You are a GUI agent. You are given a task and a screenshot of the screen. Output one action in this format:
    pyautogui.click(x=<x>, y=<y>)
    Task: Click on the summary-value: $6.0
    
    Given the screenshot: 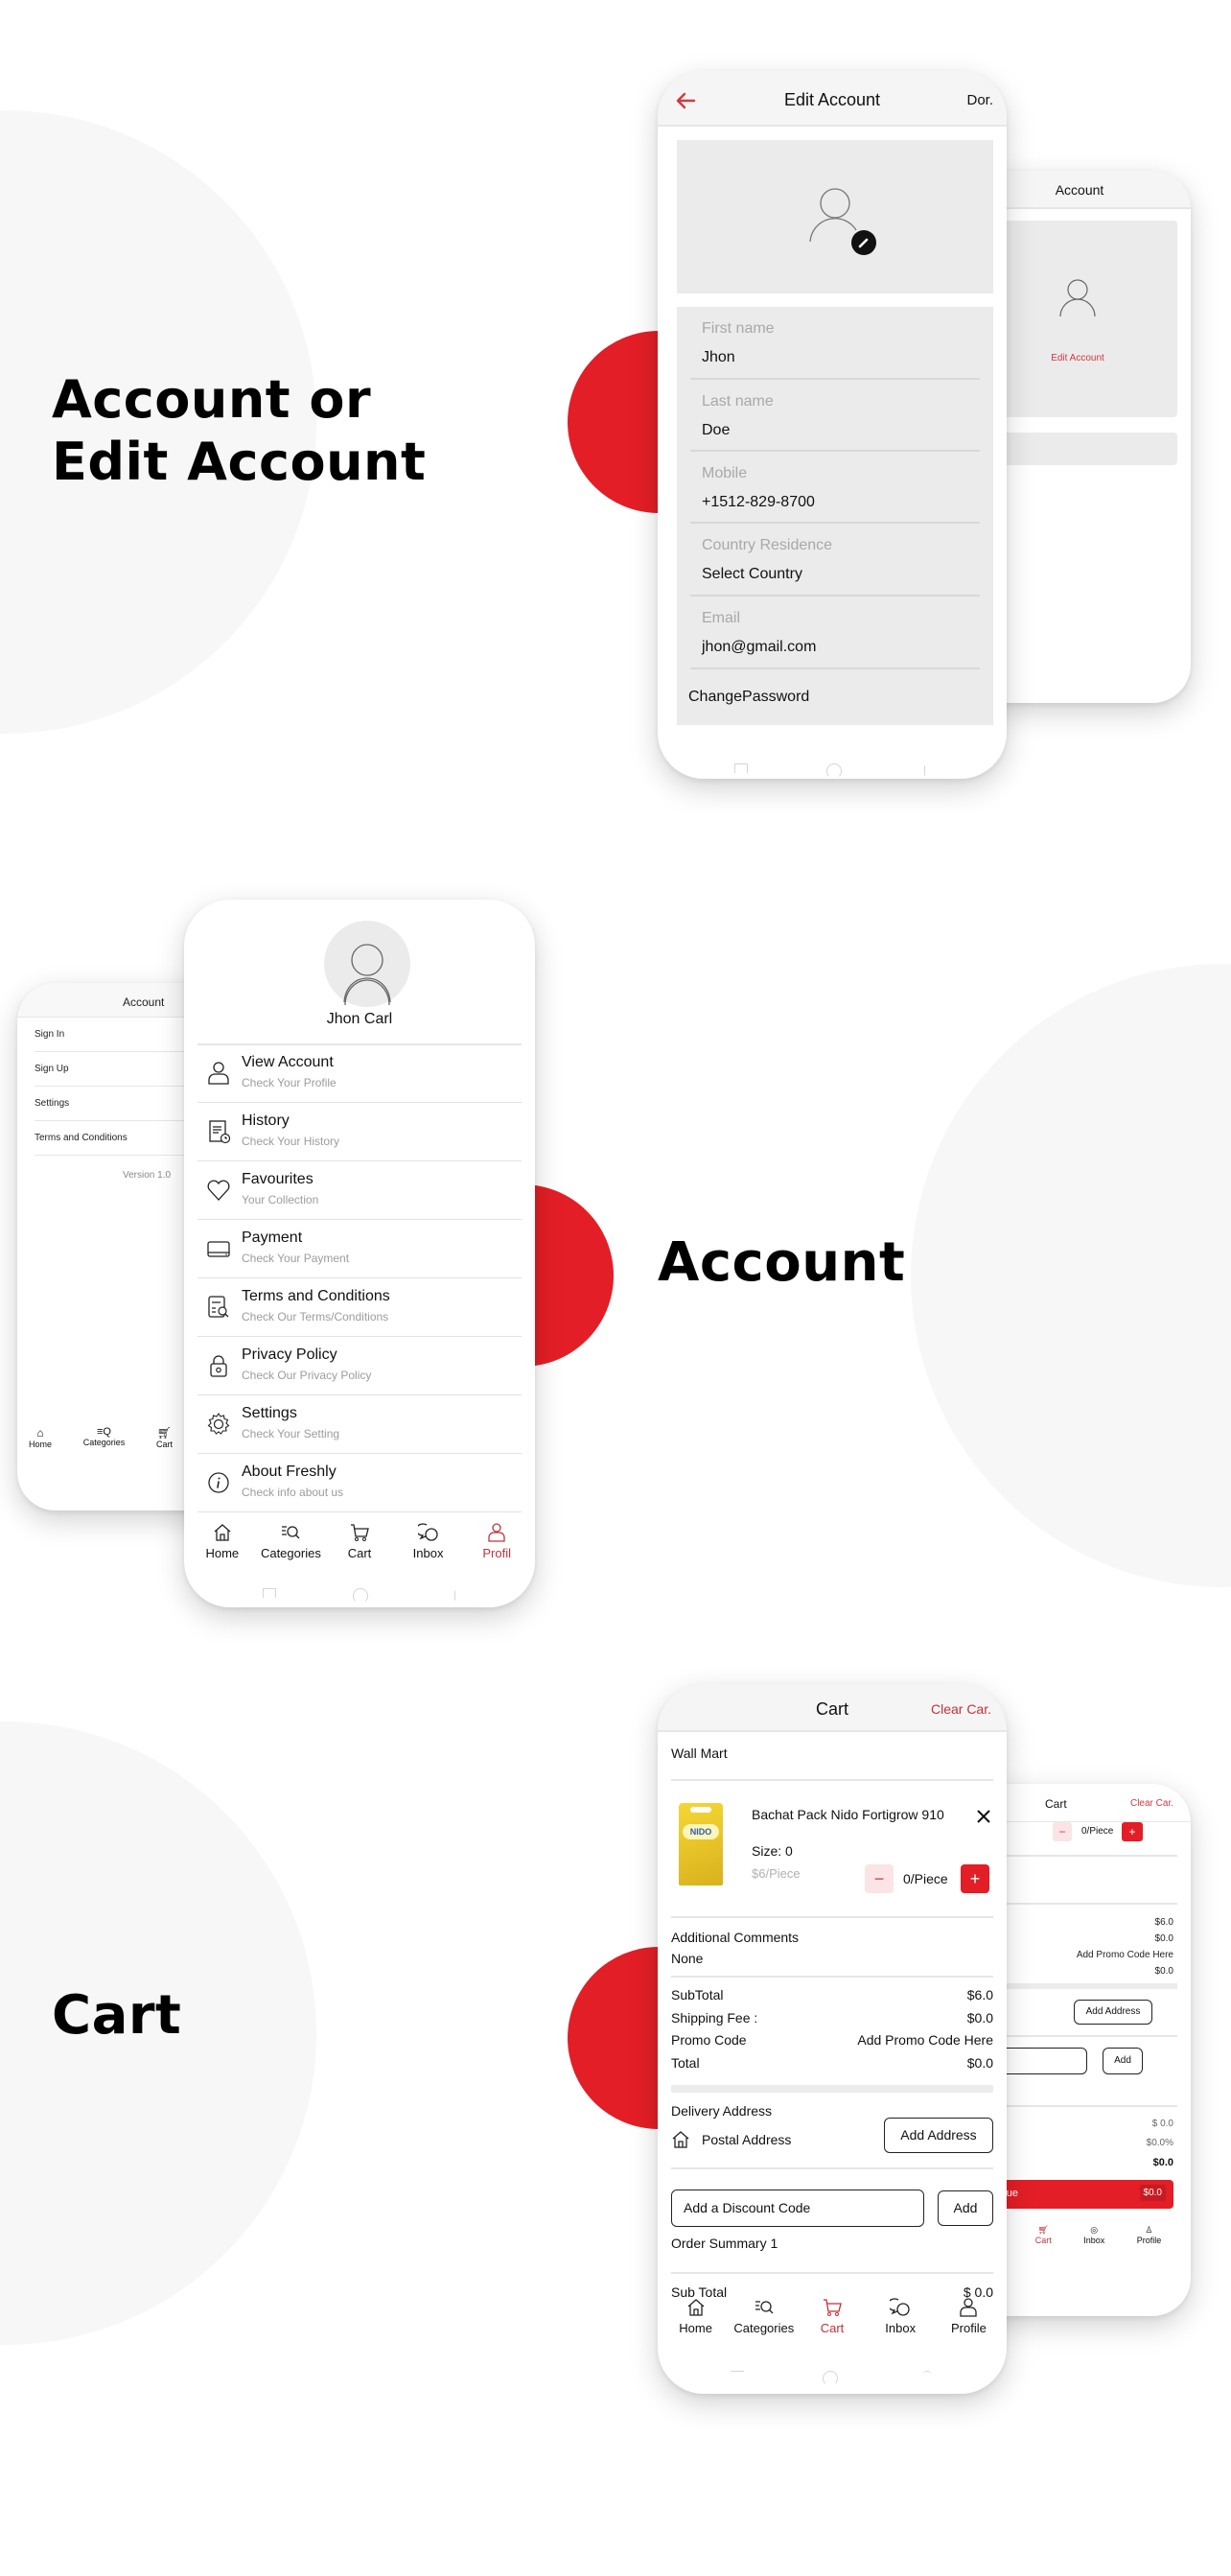 What is the action you would take?
    pyautogui.click(x=979, y=1994)
    